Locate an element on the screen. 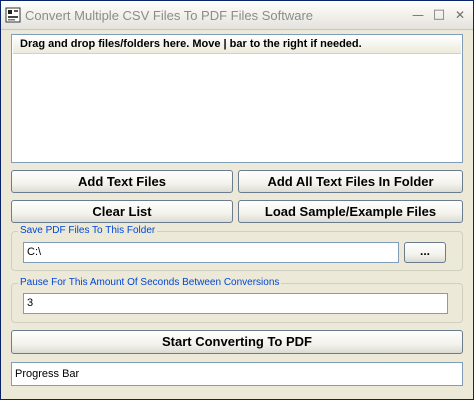 The width and height of the screenshot is (474, 400). add-text-files-button: Add Text Files is located at coordinates (122, 181).